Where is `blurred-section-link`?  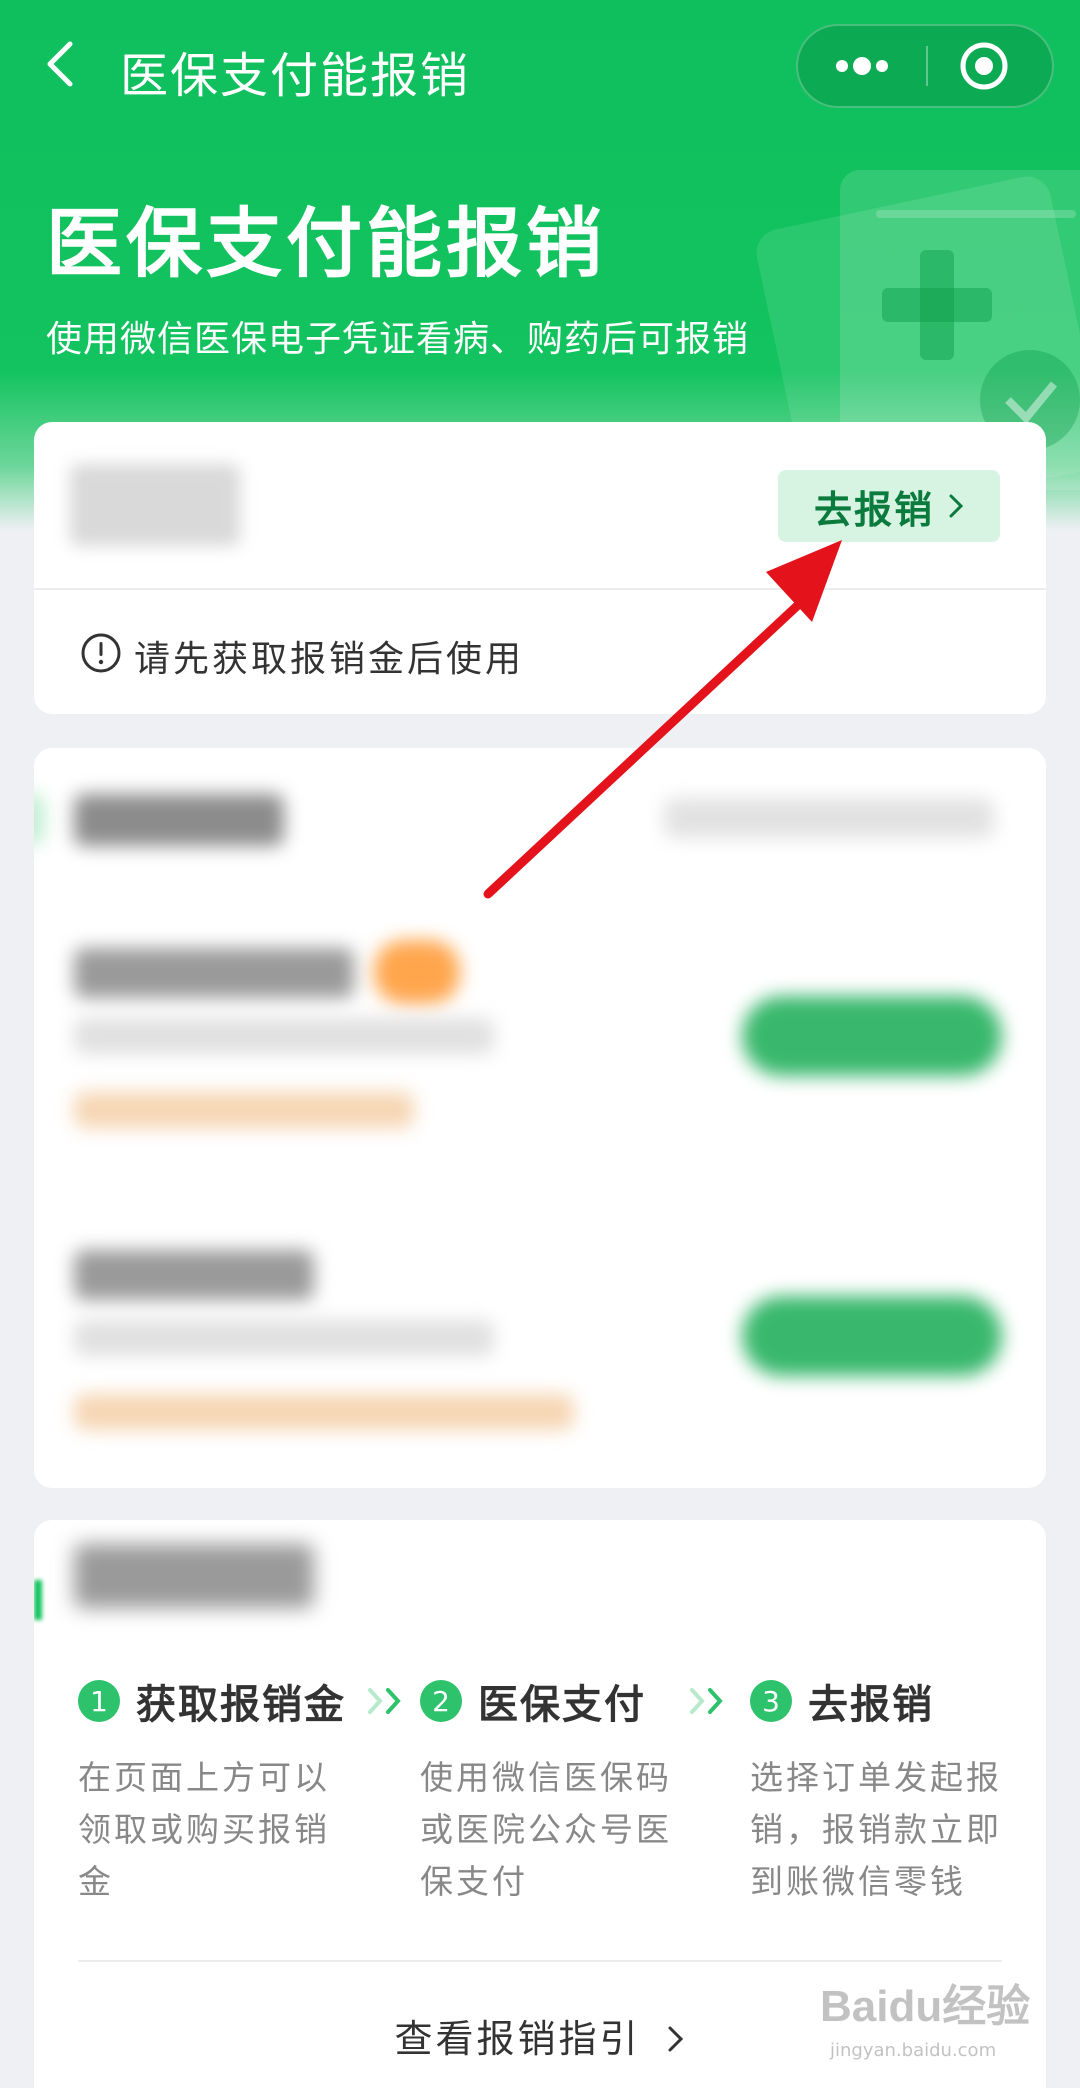
blurred-section-link is located at coordinates (829, 818).